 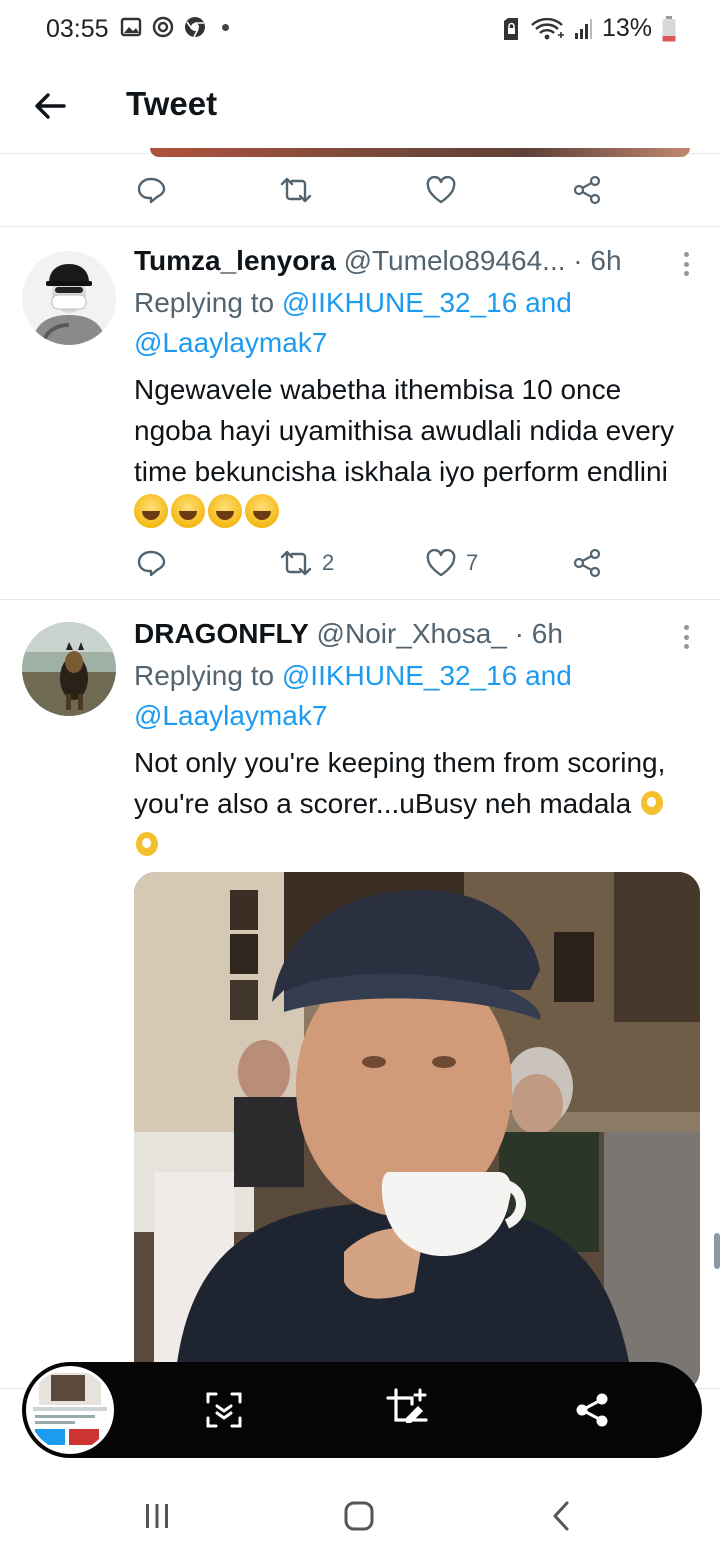 I want to click on battery-icon, so click(x=669, y=28).